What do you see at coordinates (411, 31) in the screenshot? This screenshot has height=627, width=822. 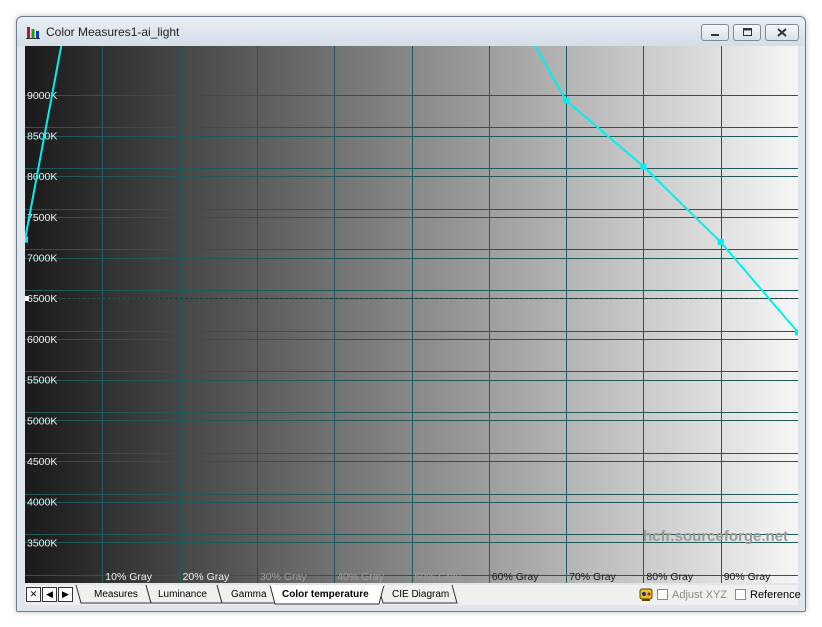 I see `title-bar: Color Measures1-ai_light` at bounding box center [411, 31].